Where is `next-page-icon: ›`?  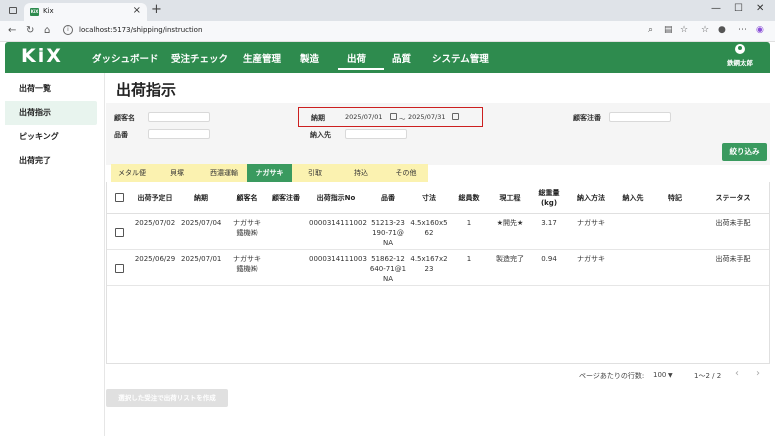
next-page-icon: › is located at coordinates (758, 373).